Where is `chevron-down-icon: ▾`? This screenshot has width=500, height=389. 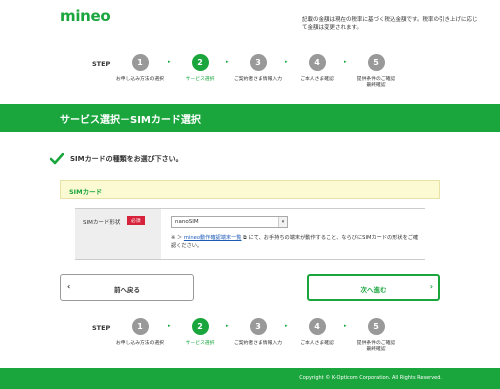
chevron-down-icon: ▾ is located at coordinates (282, 222).